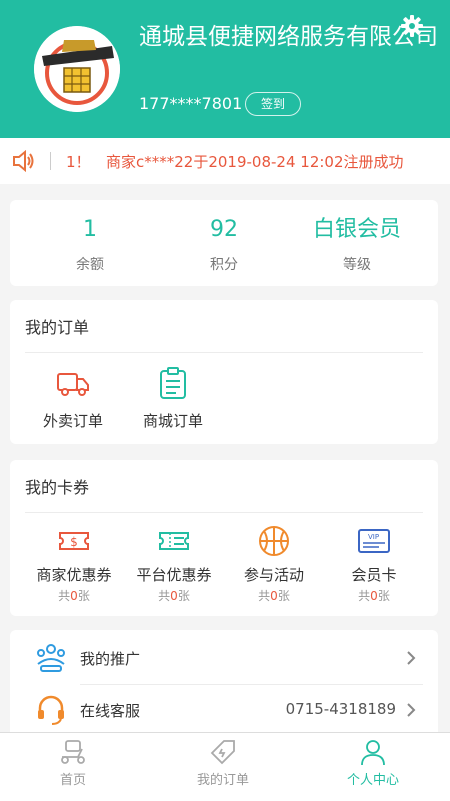  I want to click on order-label: 外卖订单, so click(72, 421).